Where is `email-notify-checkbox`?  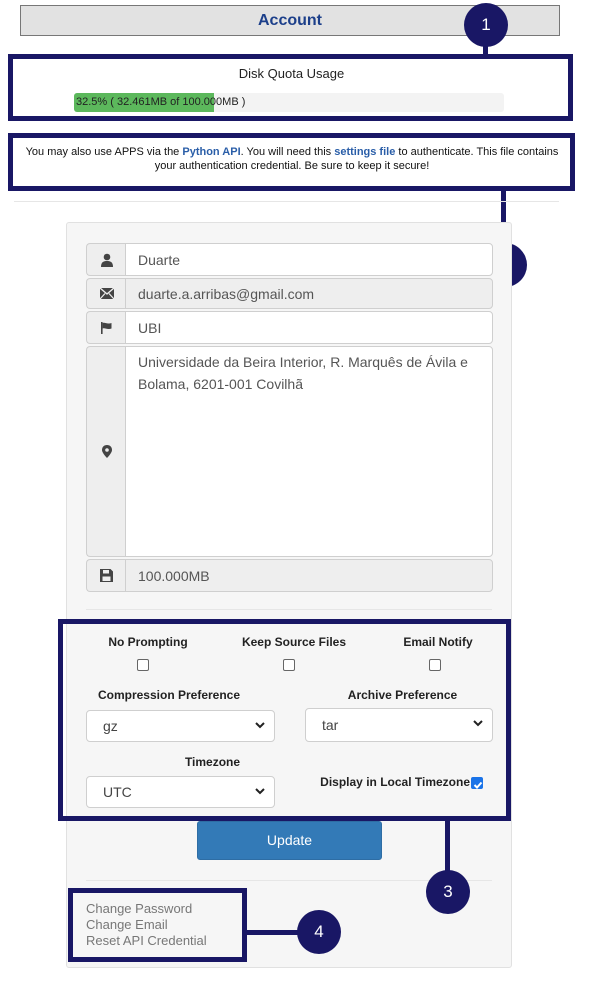
email-notify-checkbox is located at coordinates (435, 665).